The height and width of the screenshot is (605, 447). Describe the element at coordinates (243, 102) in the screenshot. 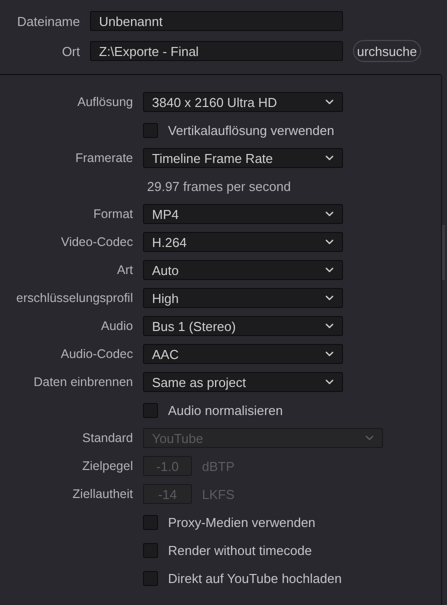

I see `dropdown: 3840 x 2160 Ultra HD` at that location.